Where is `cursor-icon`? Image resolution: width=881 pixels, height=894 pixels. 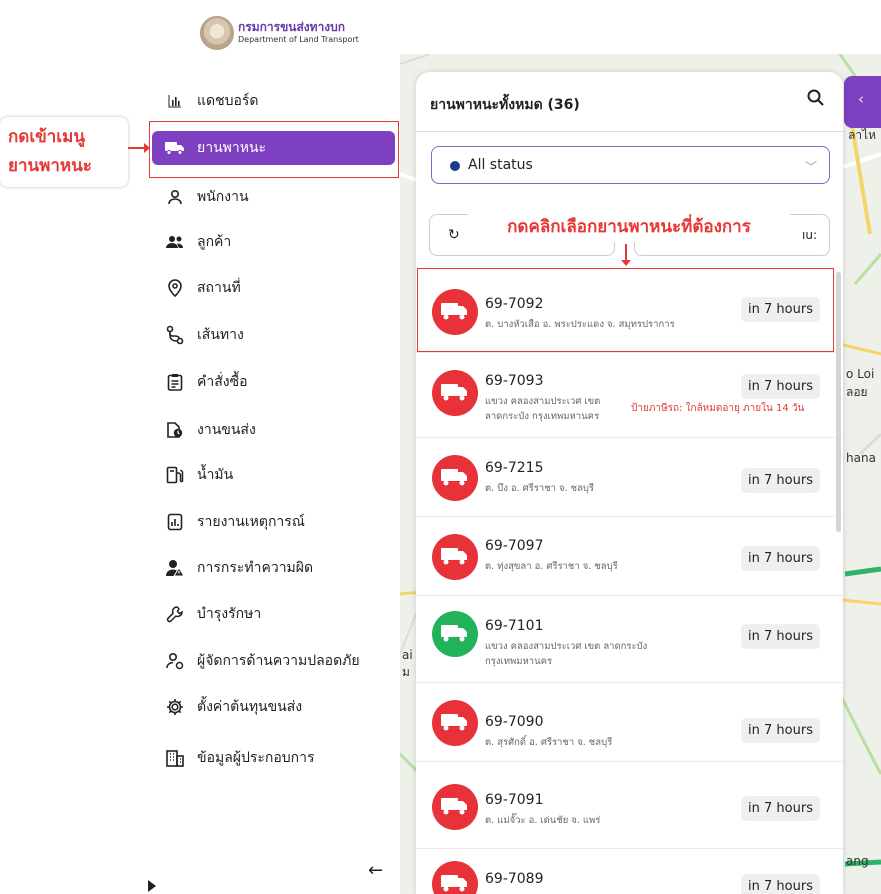
cursor-icon is located at coordinates (152, 886).